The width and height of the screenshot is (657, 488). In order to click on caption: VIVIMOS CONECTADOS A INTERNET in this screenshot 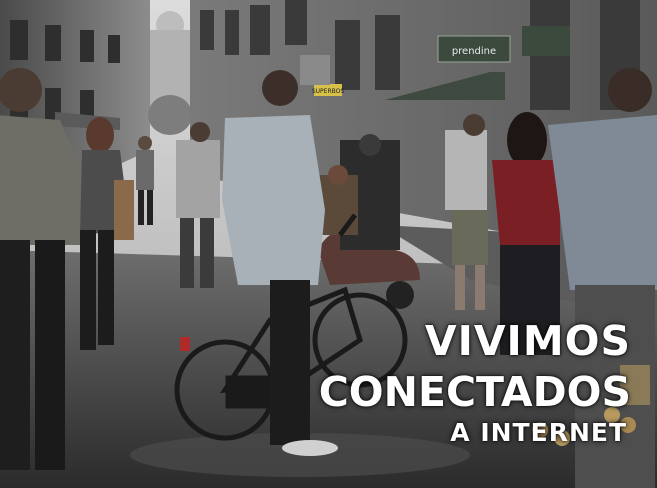, I will do `click(475, 382)`.